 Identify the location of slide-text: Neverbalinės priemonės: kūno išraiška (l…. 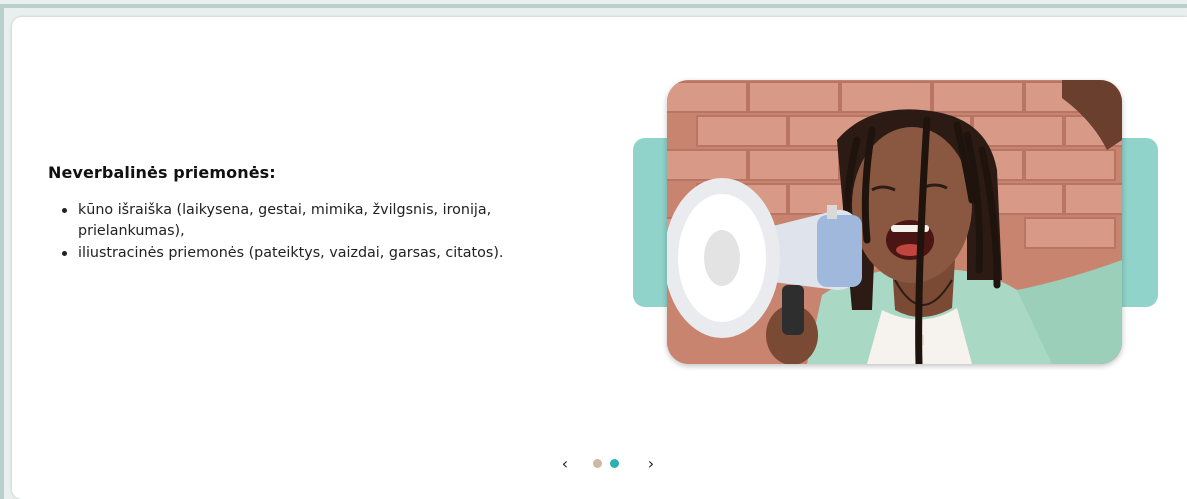
(308, 214).